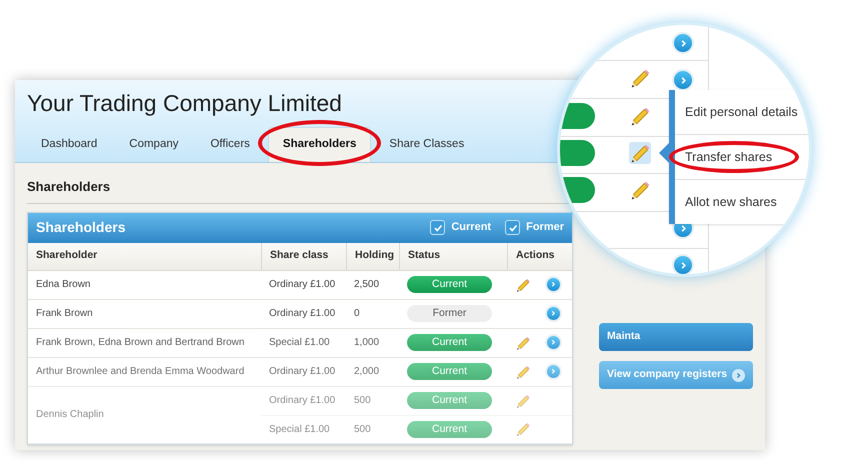 The width and height of the screenshot is (850, 460). I want to click on table-cell: 2,500, so click(367, 284).